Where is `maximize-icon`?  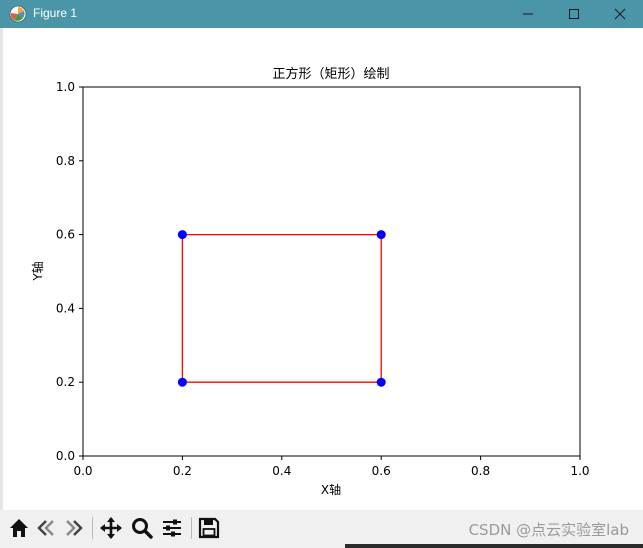
maximize-icon is located at coordinates (574, 14).